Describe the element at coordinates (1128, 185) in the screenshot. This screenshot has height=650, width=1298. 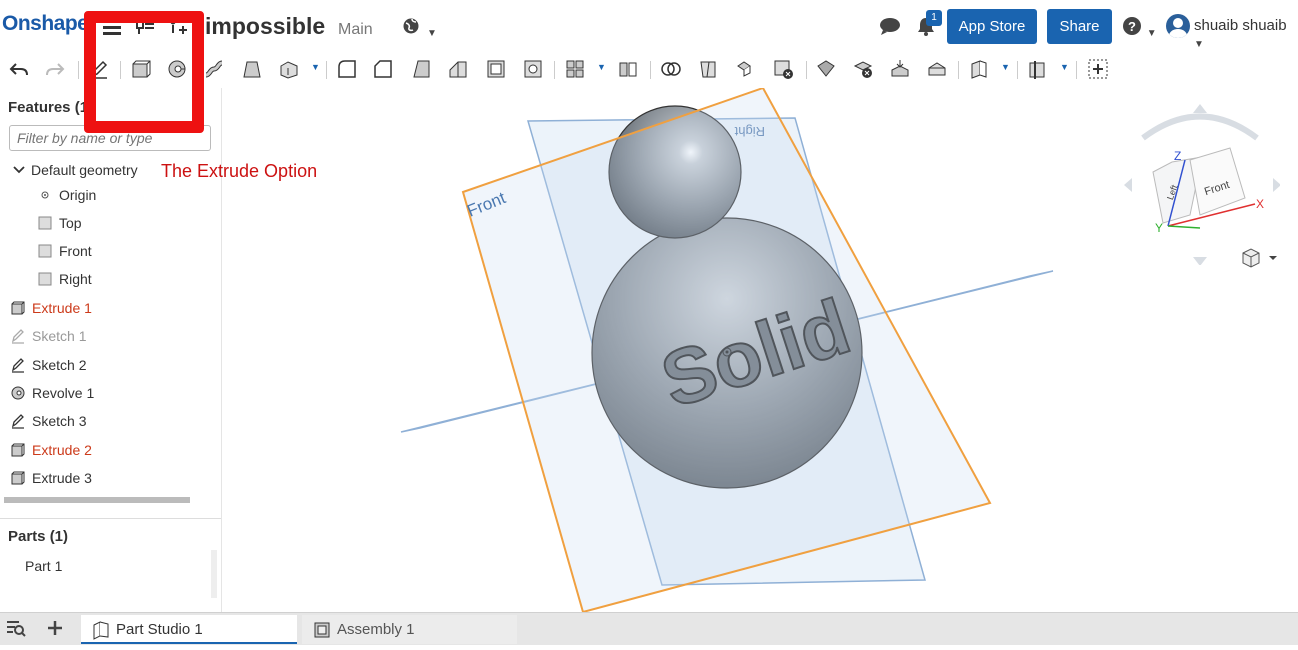
I see `rotate-left-icon` at that location.